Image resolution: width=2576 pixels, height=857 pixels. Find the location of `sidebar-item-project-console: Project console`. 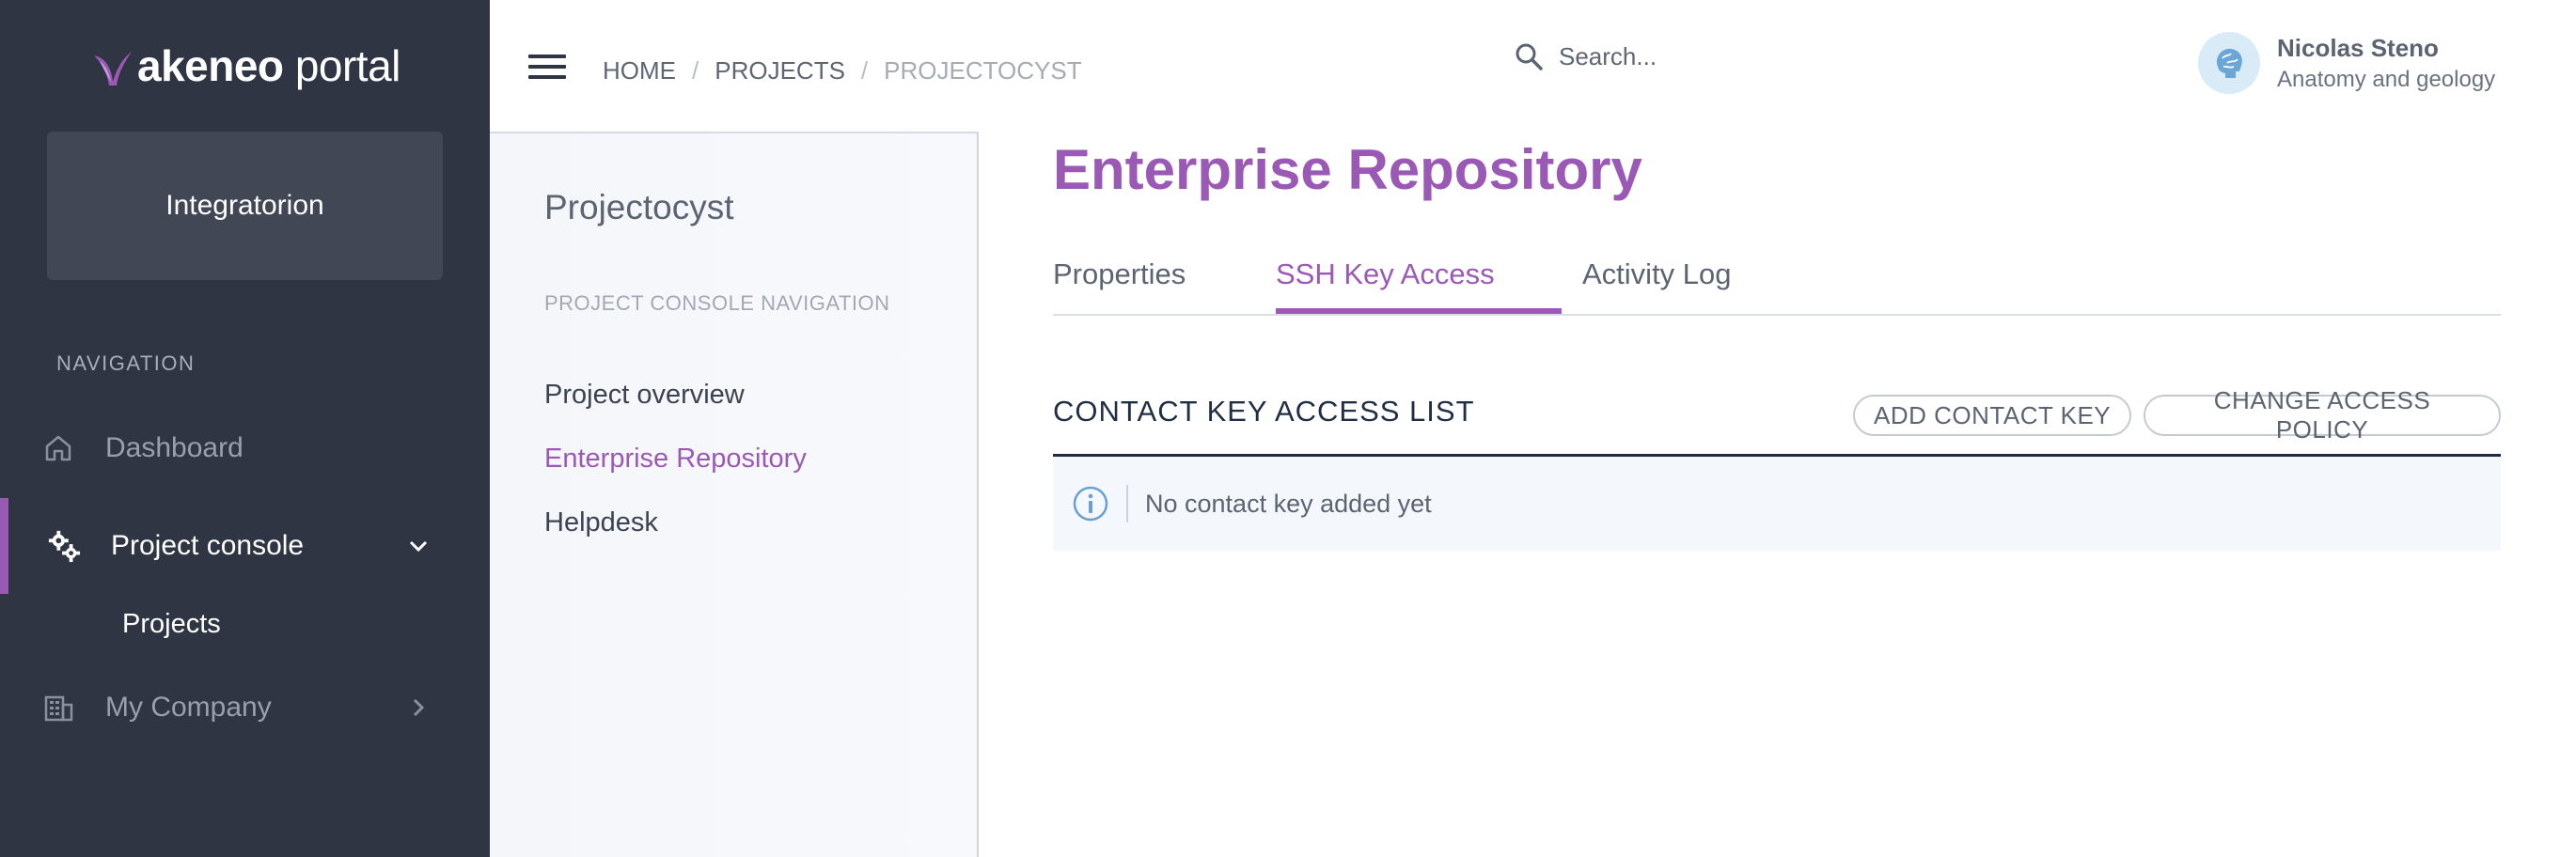

sidebar-item-project-console: Project console is located at coordinates (245, 546).